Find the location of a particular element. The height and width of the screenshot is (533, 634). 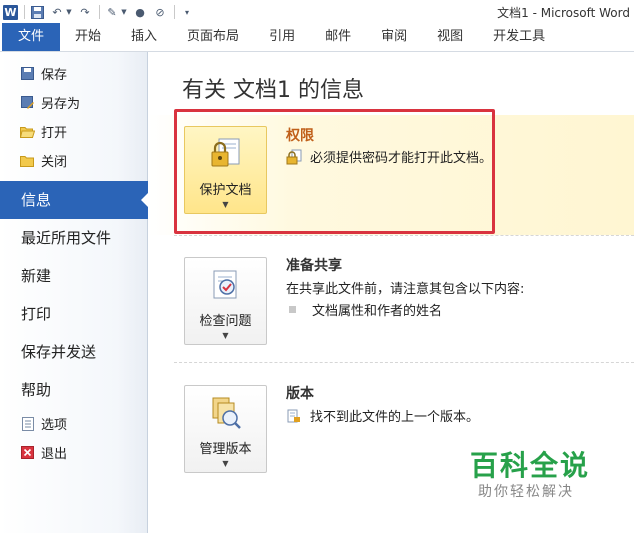

nav-exit: 退出 is located at coordinates (73, 452).